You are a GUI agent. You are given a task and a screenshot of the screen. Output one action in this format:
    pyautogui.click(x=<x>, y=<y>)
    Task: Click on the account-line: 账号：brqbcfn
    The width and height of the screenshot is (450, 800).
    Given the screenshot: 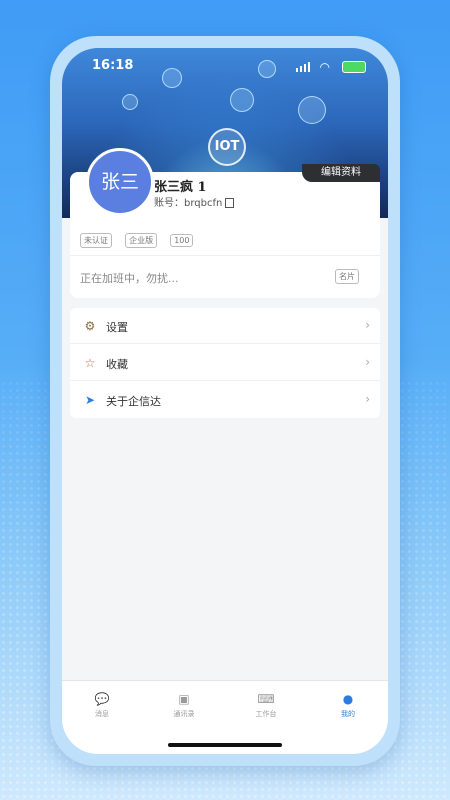 What is the action you would take?
    pyautogui.click(x=194, y=201)
    